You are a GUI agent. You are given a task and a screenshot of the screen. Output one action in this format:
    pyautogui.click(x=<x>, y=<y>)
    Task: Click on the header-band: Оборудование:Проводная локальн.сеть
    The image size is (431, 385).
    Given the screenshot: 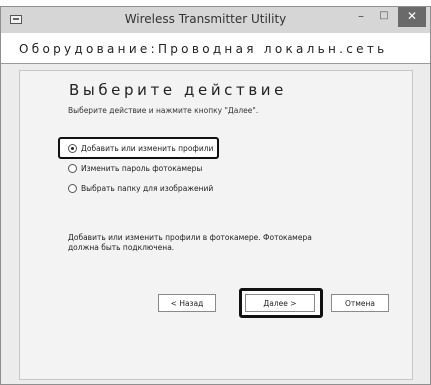 What is the action you would take?
    pyautogui.click(x=215, y=48)
    